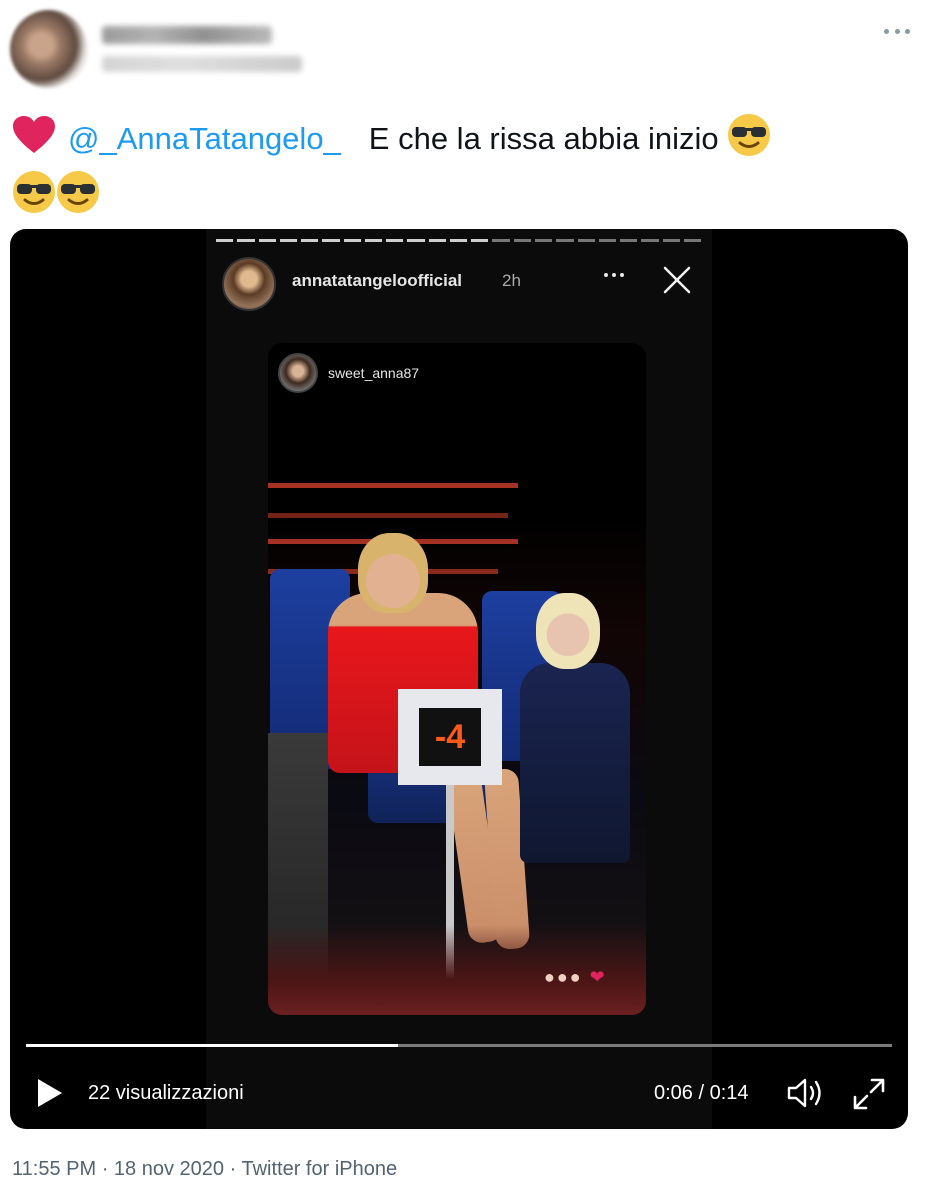  Describe the element at coordinates (568, 631) in the screenshot. I see `woman-white-hair-head` at that location.